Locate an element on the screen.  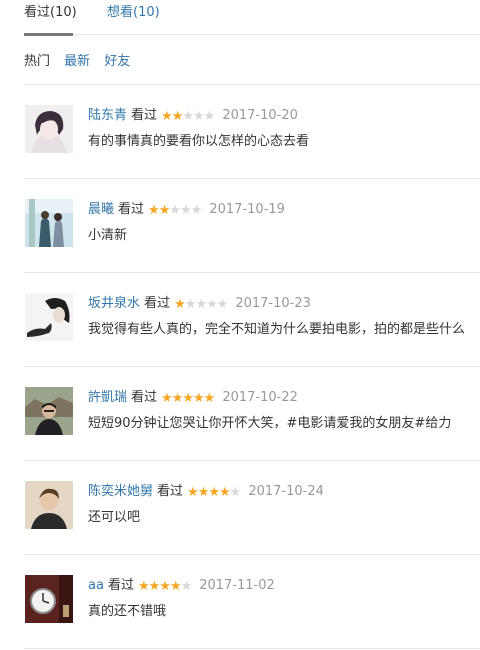
review-username: 晨曦 is located at coordinates (101, 209).